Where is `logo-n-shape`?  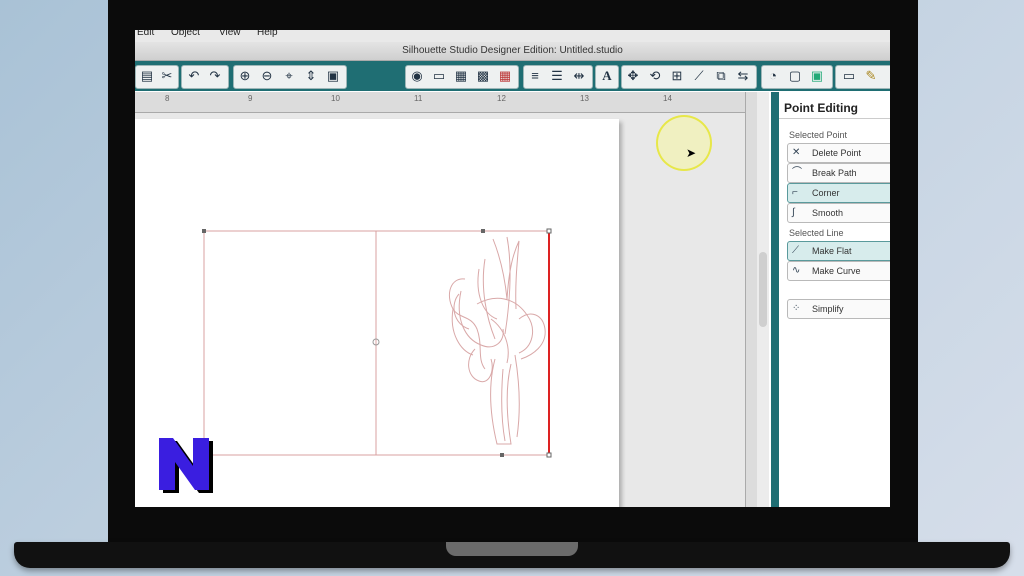
logo-n-shape is located at coordinates (184, 464).